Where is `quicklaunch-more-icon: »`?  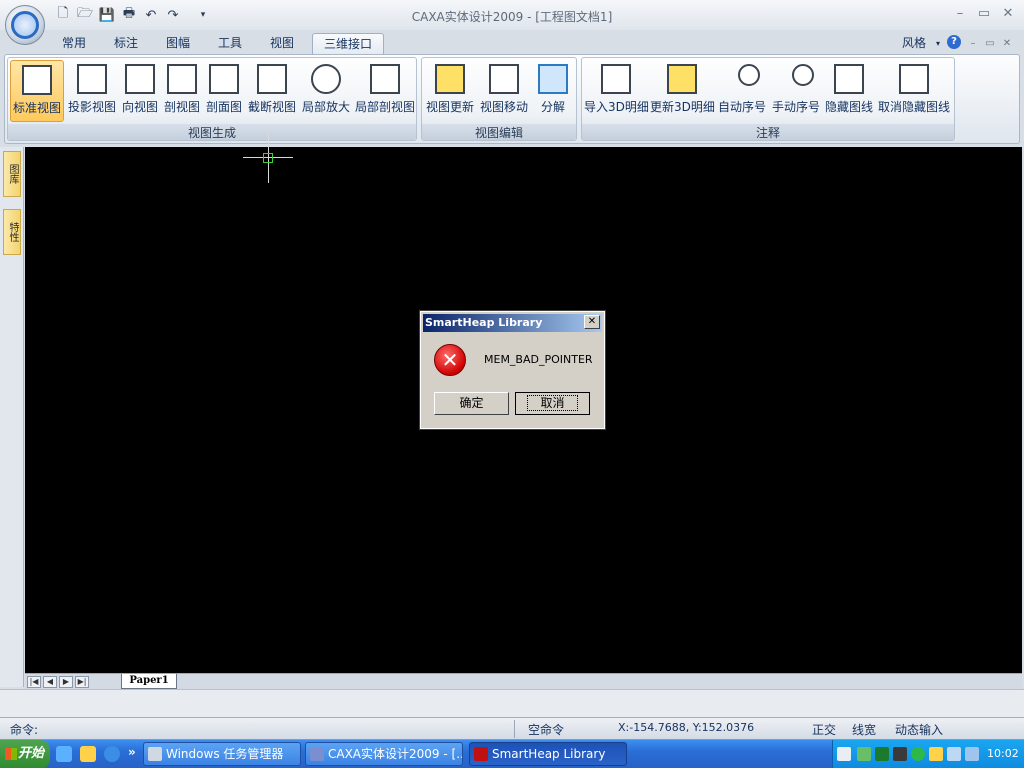
quicklaunch-more-icon: » is located at coordinates (132, 752).